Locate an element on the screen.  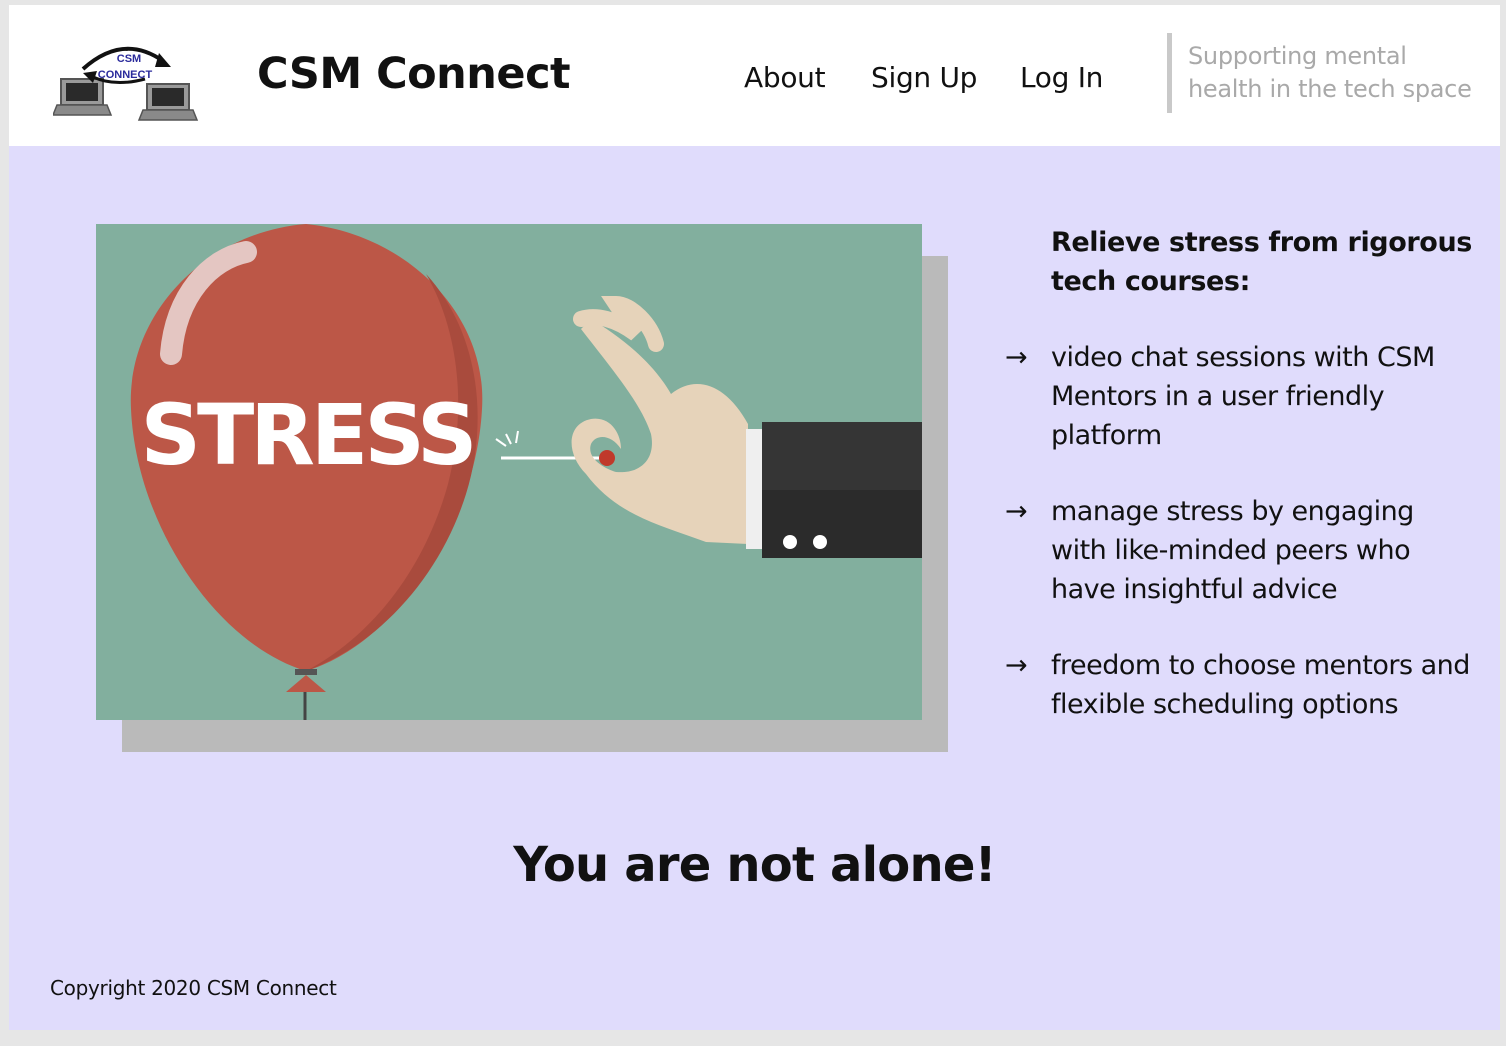
copyright-text: Copyright 2020 CSM Connect is located at coordinates (193, 988).